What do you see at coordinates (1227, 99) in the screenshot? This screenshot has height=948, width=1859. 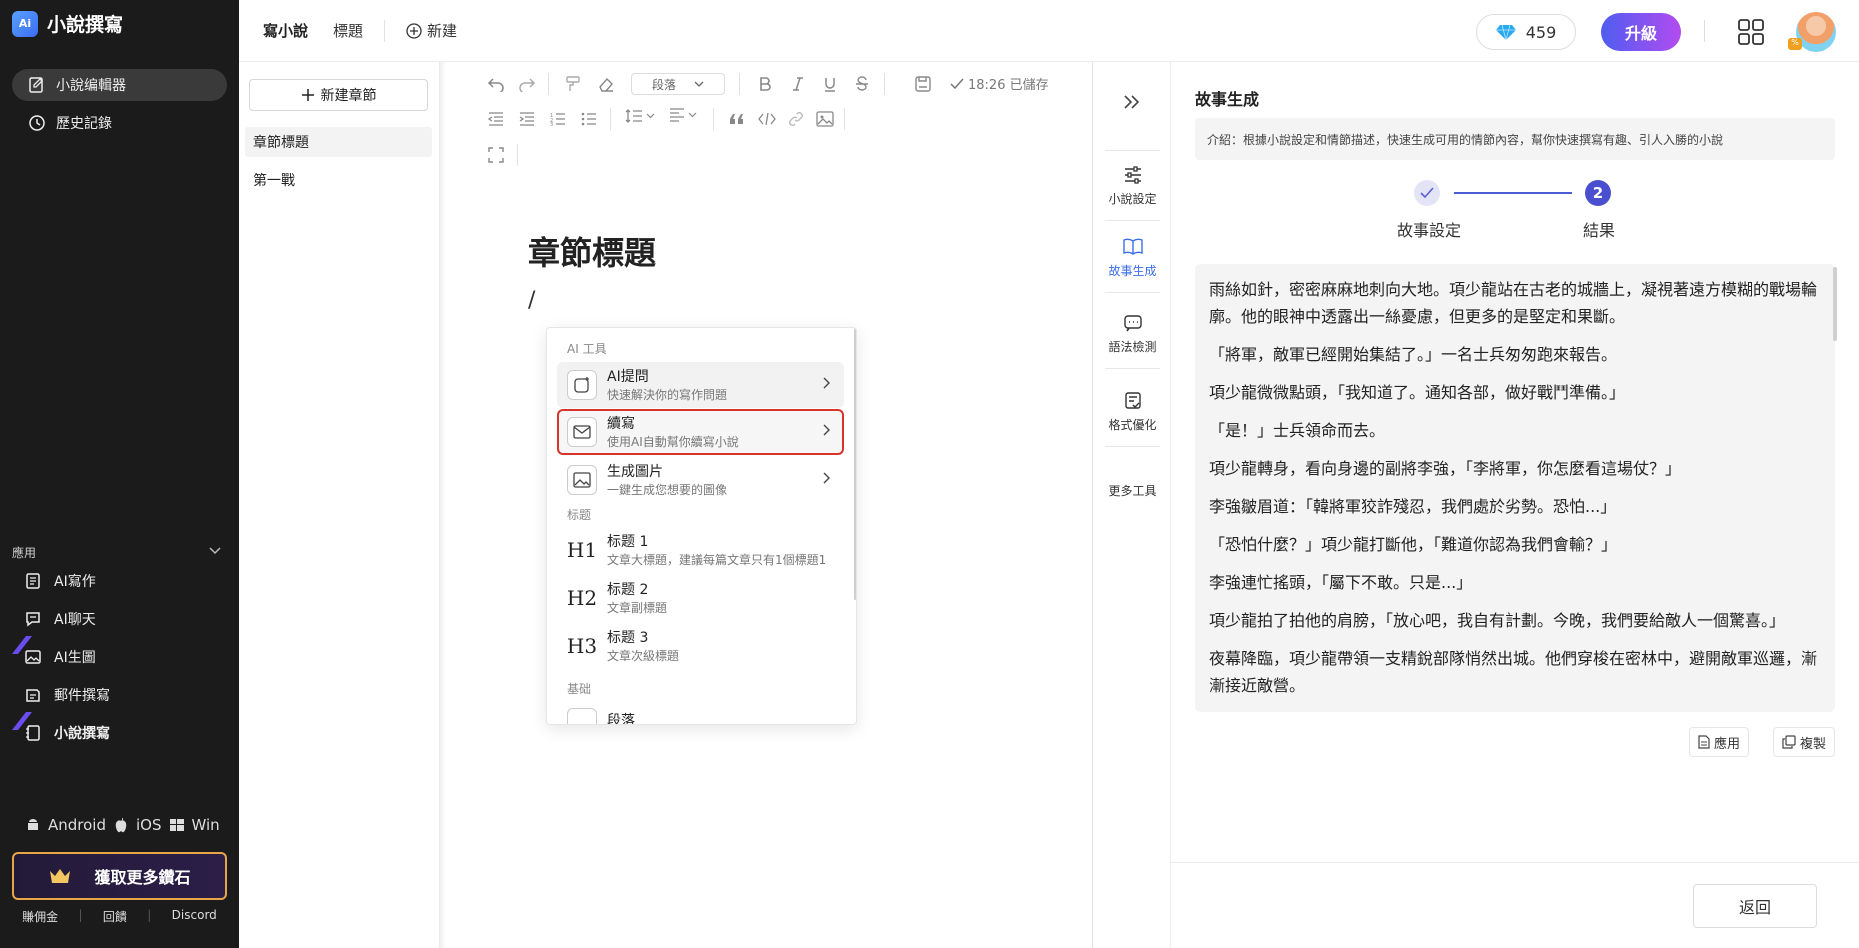 I see `panel-title: 故事生成` at bounding box center [1227, 99].